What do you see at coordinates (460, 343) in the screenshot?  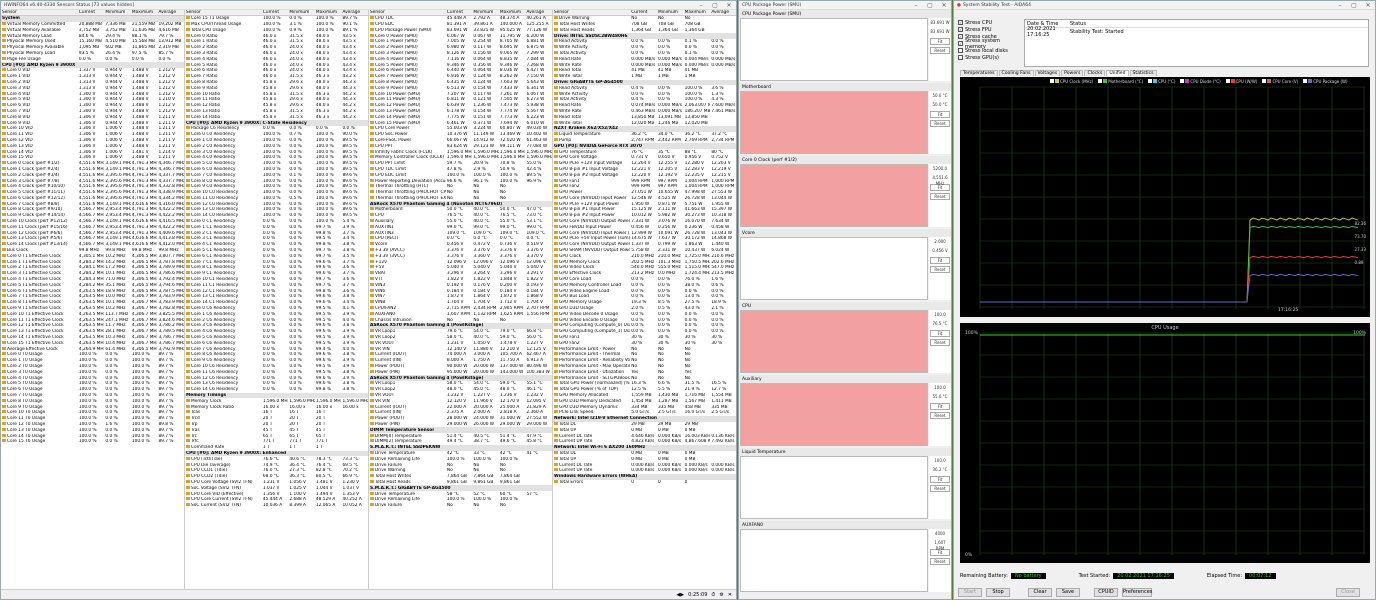 I see `sensor-row: VR VOUT 1.231 V 1.050 V 1.478 V 1.227 V` at bounding box center [460, 343].